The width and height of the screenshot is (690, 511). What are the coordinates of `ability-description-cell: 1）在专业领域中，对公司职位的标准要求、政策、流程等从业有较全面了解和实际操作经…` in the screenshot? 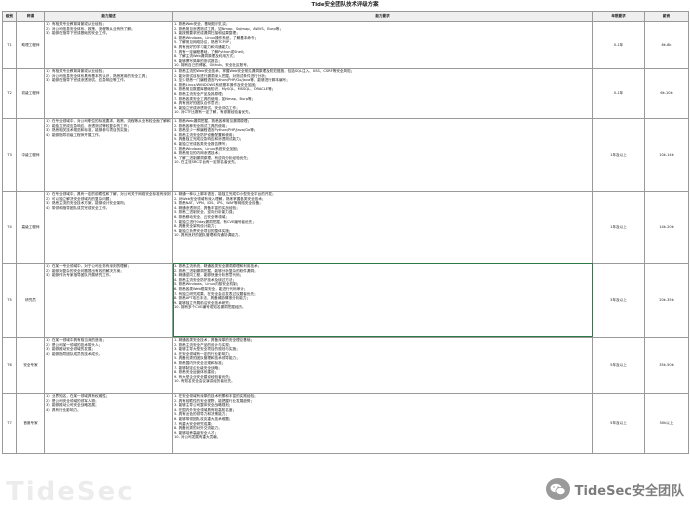 It's located at (108, 154).